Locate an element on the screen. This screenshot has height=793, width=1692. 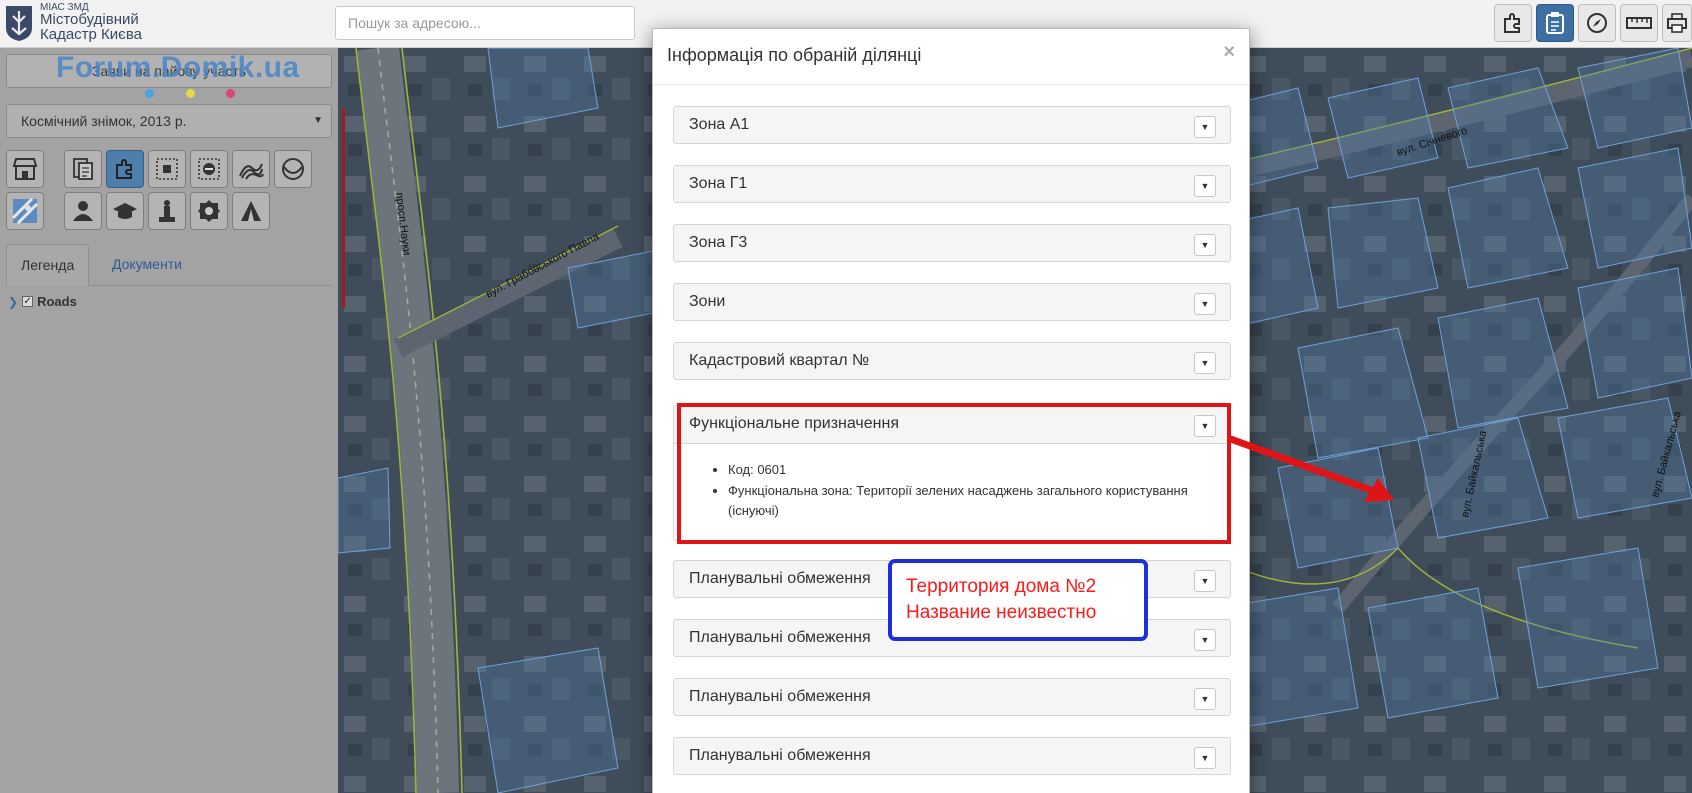
compass-icon is located at coordinates (1597, 23).